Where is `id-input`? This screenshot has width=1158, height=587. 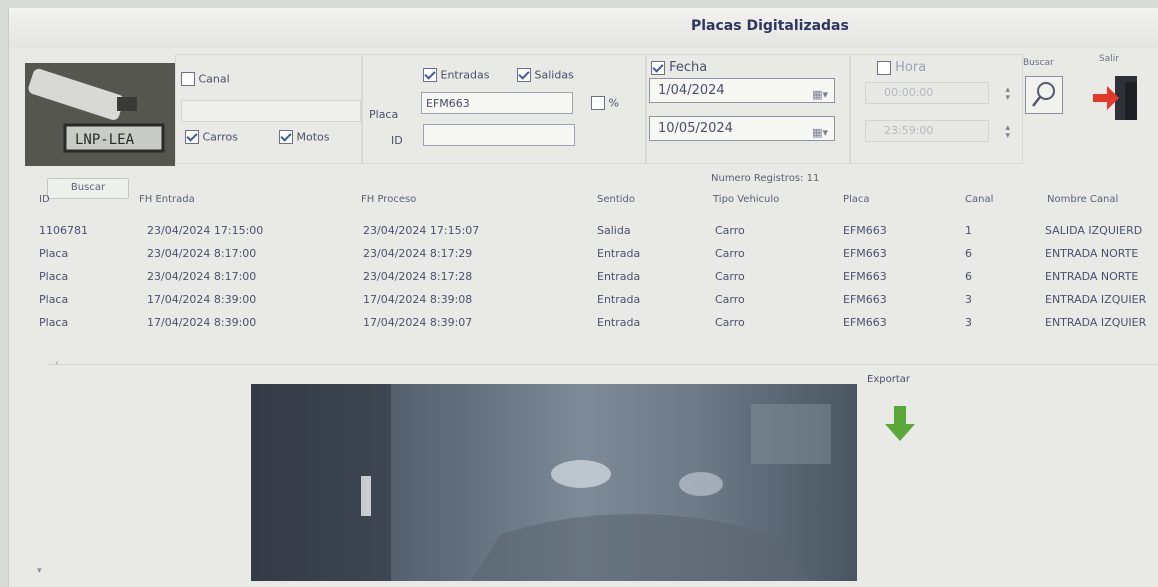 id-input is located at coordinates (499, 135).